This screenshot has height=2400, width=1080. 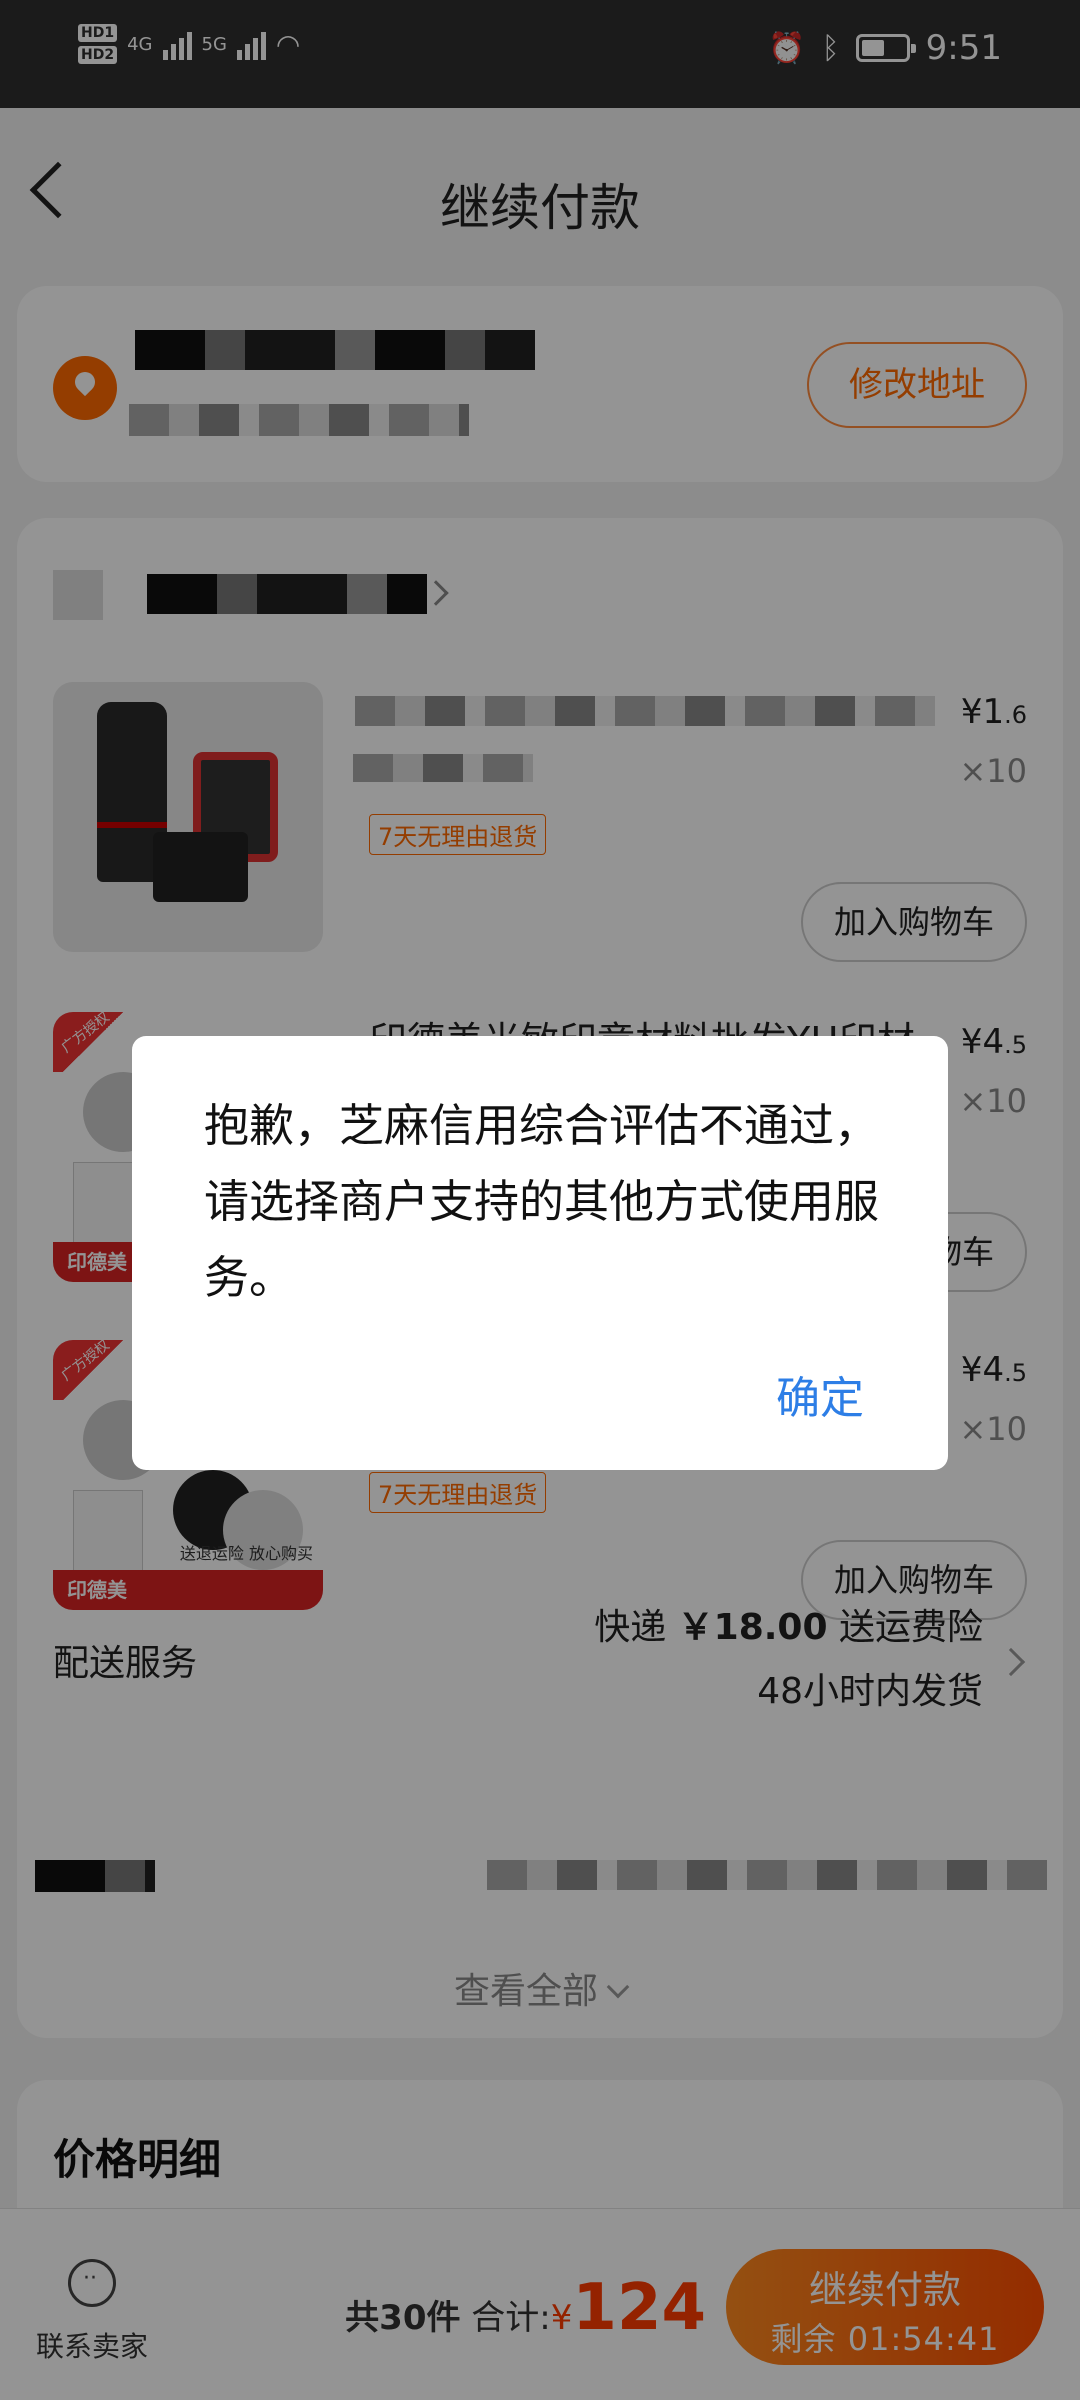 What do you see at coordinates (820, 1394) in the screenshot?
I see `dialog-confirm-button: 确定` at bounding box center [820, 1394].